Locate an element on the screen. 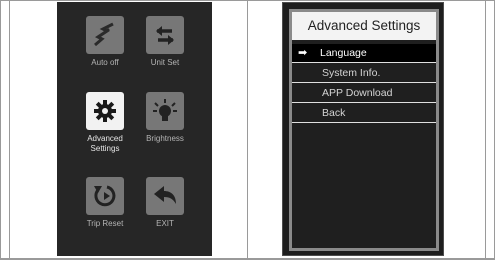 Image resolution: width=495 pixels, height=260 pixels. tile-advanced-settings: Advanced Settings is located at coordinates (105, 123).